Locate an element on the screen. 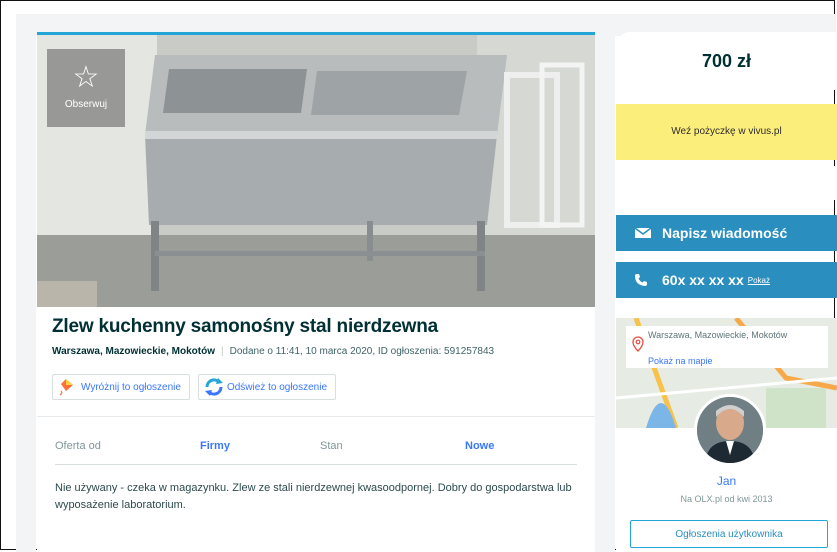  message-label: Napisz wiadomość is located at coordinates (725, 233).